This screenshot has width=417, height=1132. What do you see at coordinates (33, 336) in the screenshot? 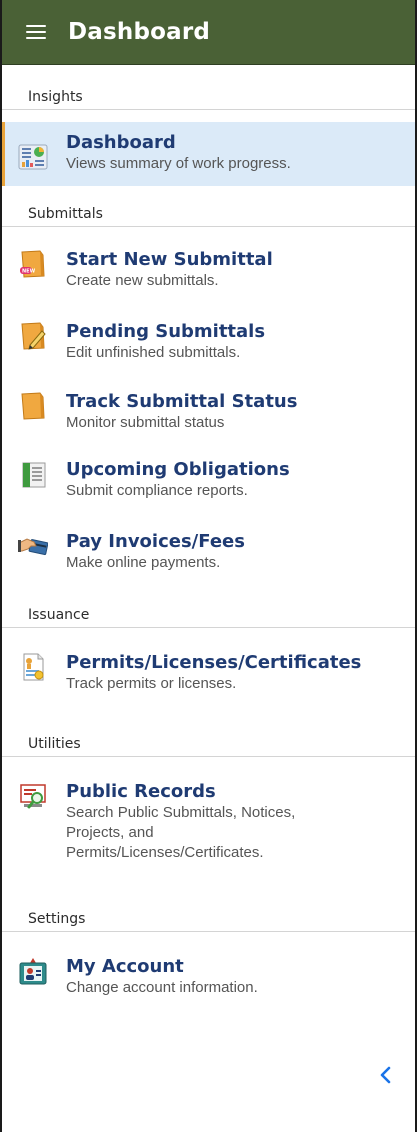
I see `edit-folder-icon` at bounding box center [33, 336].